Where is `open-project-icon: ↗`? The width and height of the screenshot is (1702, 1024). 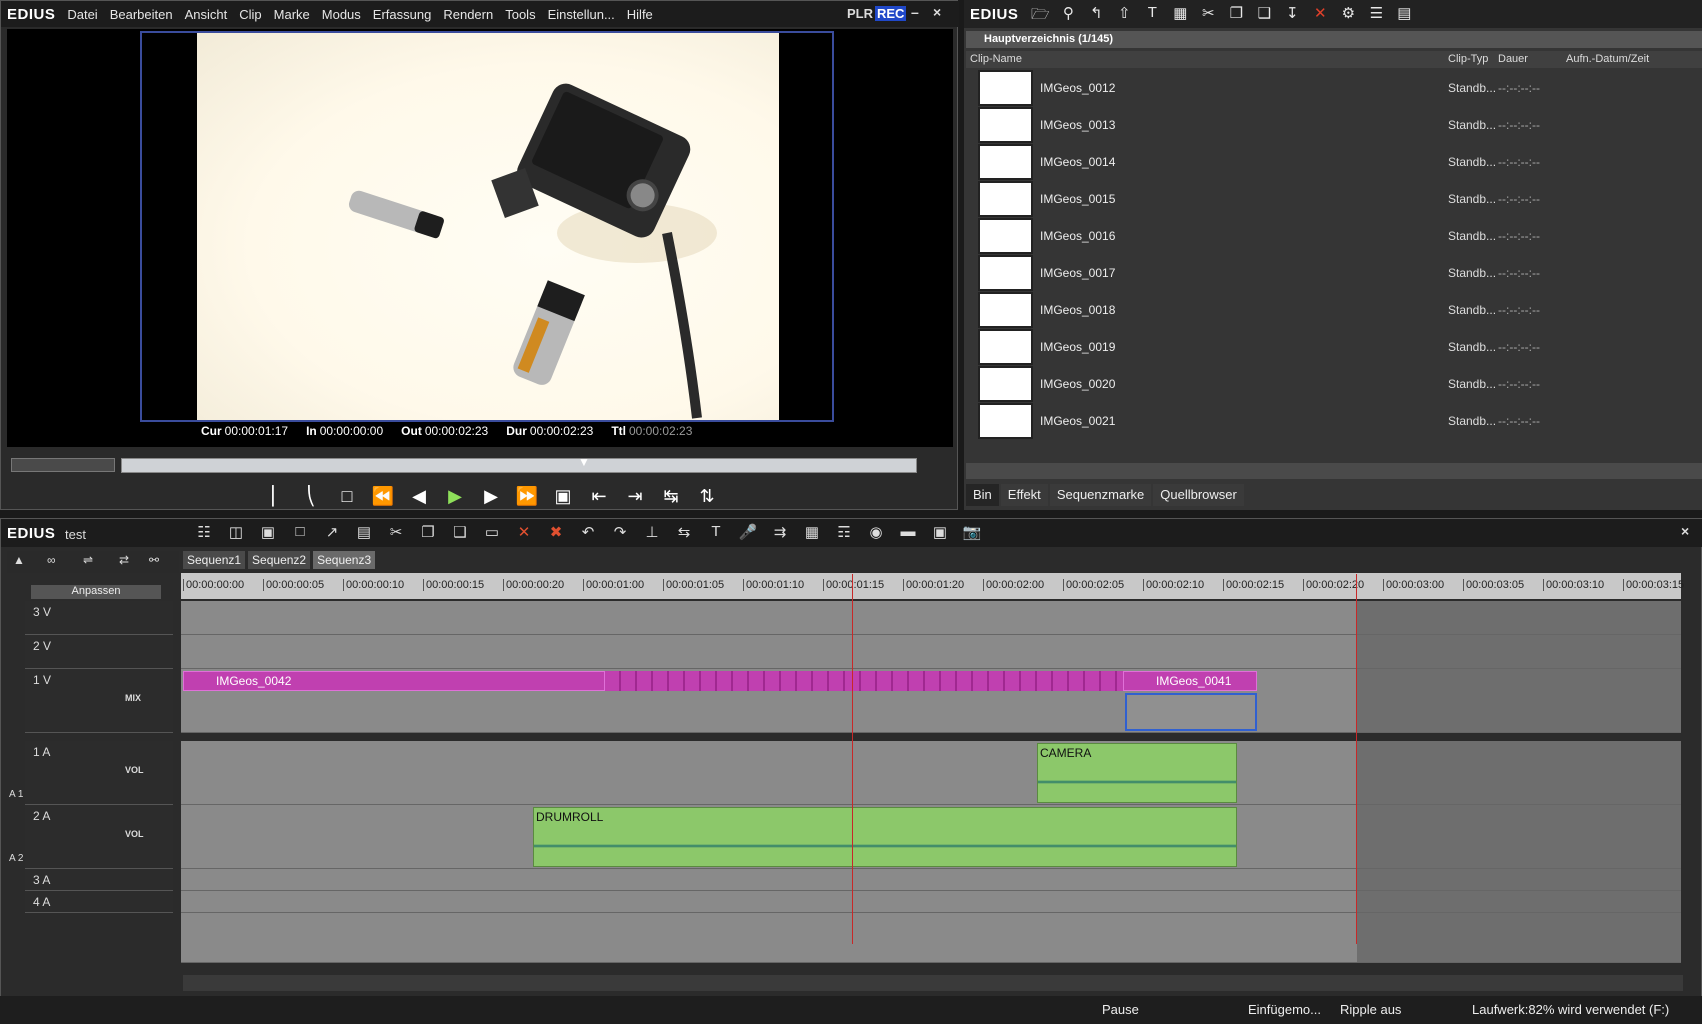 open-project-icon: ↗ is located at coordinates (332, 533).